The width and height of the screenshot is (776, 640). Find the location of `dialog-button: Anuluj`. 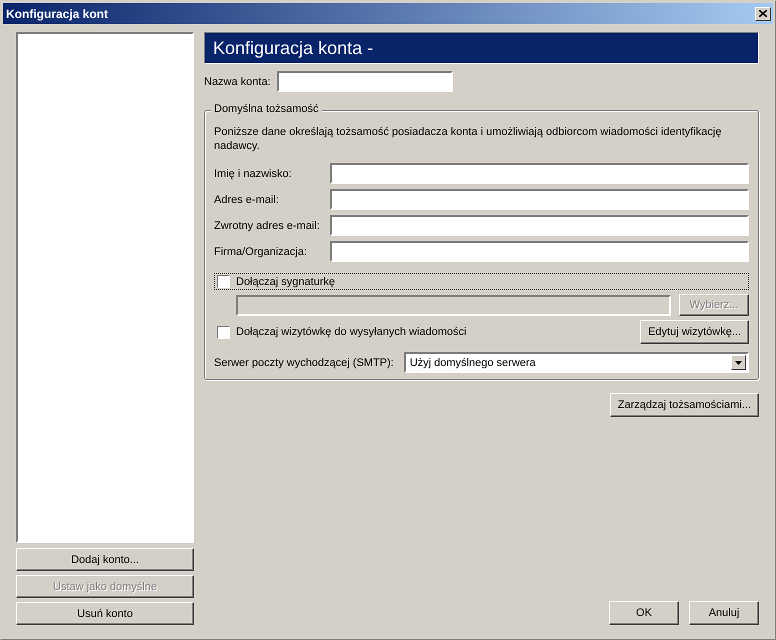

dialog-button: Anuluj is located at coordinates (724, 613).